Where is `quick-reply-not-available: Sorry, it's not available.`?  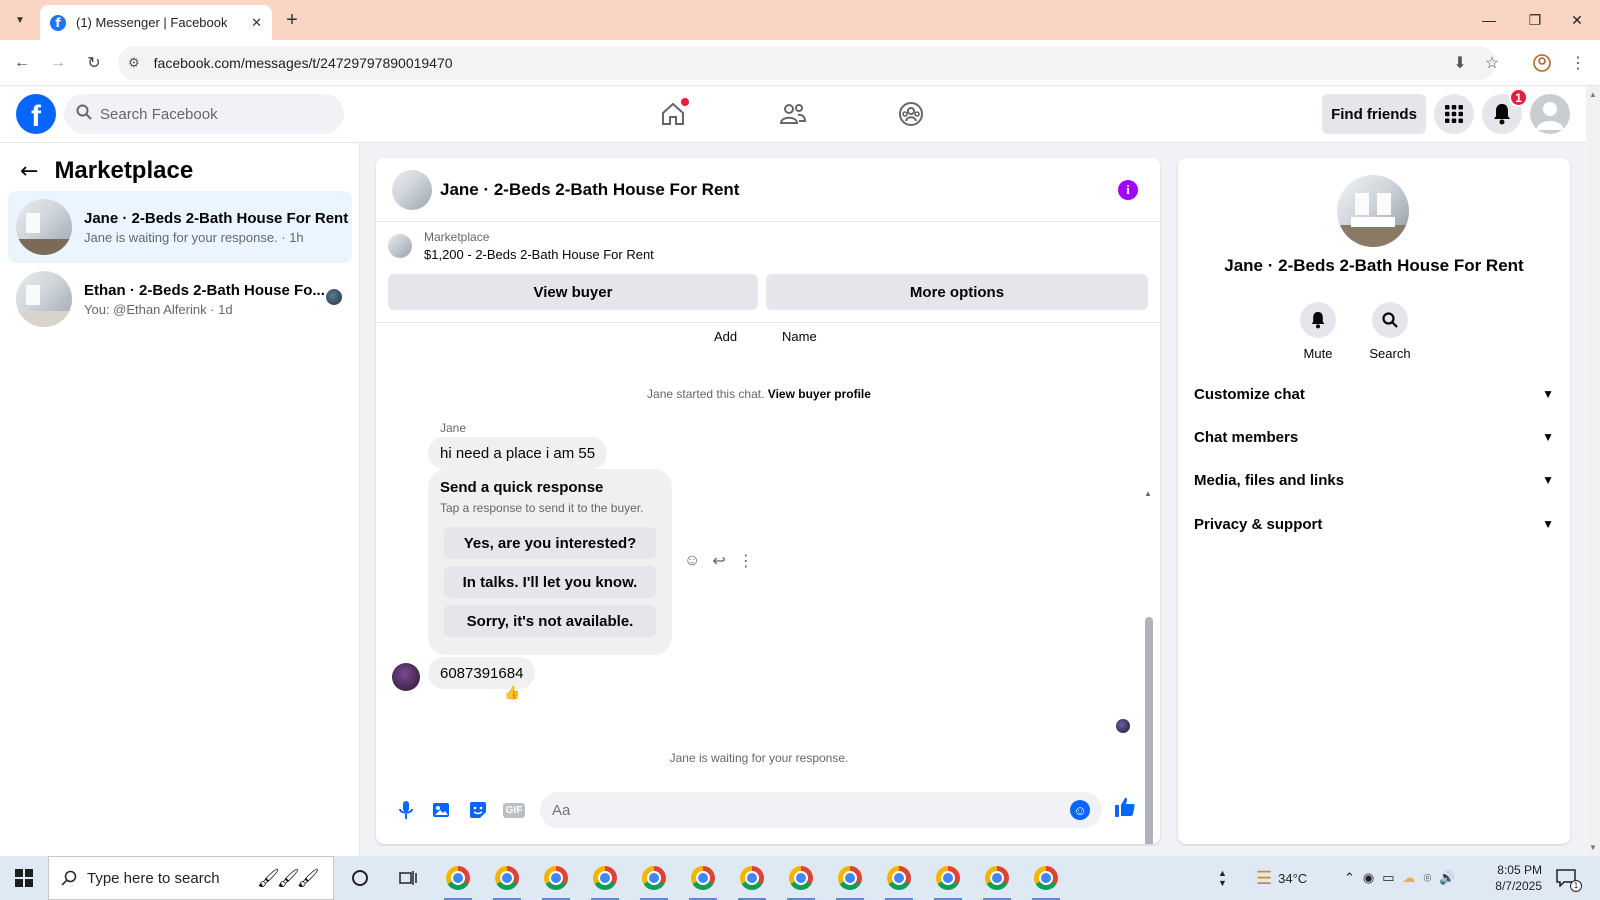
quick-reply-not-available: Sorry, it's not available. is located at coordinates (550, 621).